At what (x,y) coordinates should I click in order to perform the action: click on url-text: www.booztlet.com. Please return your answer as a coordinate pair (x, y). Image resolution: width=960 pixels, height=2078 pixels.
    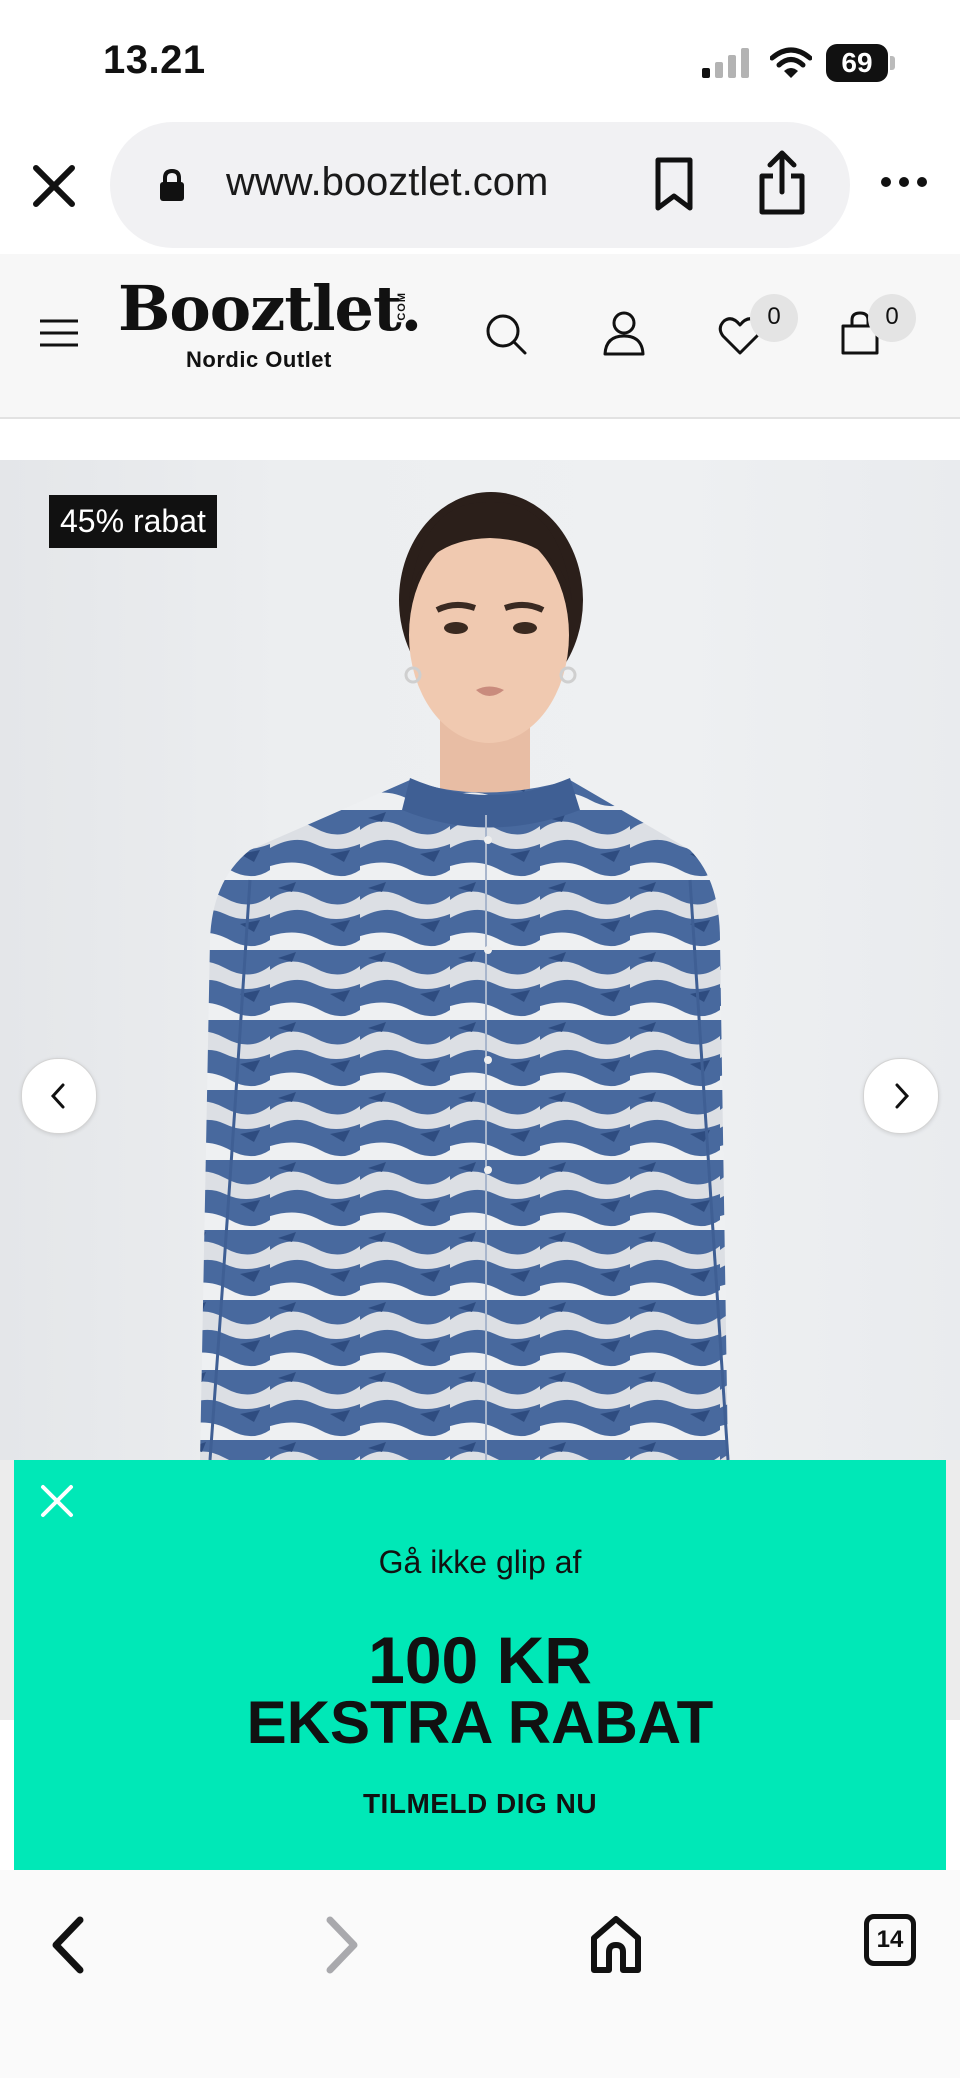
    Looking at the image, I should click on (387, 182).